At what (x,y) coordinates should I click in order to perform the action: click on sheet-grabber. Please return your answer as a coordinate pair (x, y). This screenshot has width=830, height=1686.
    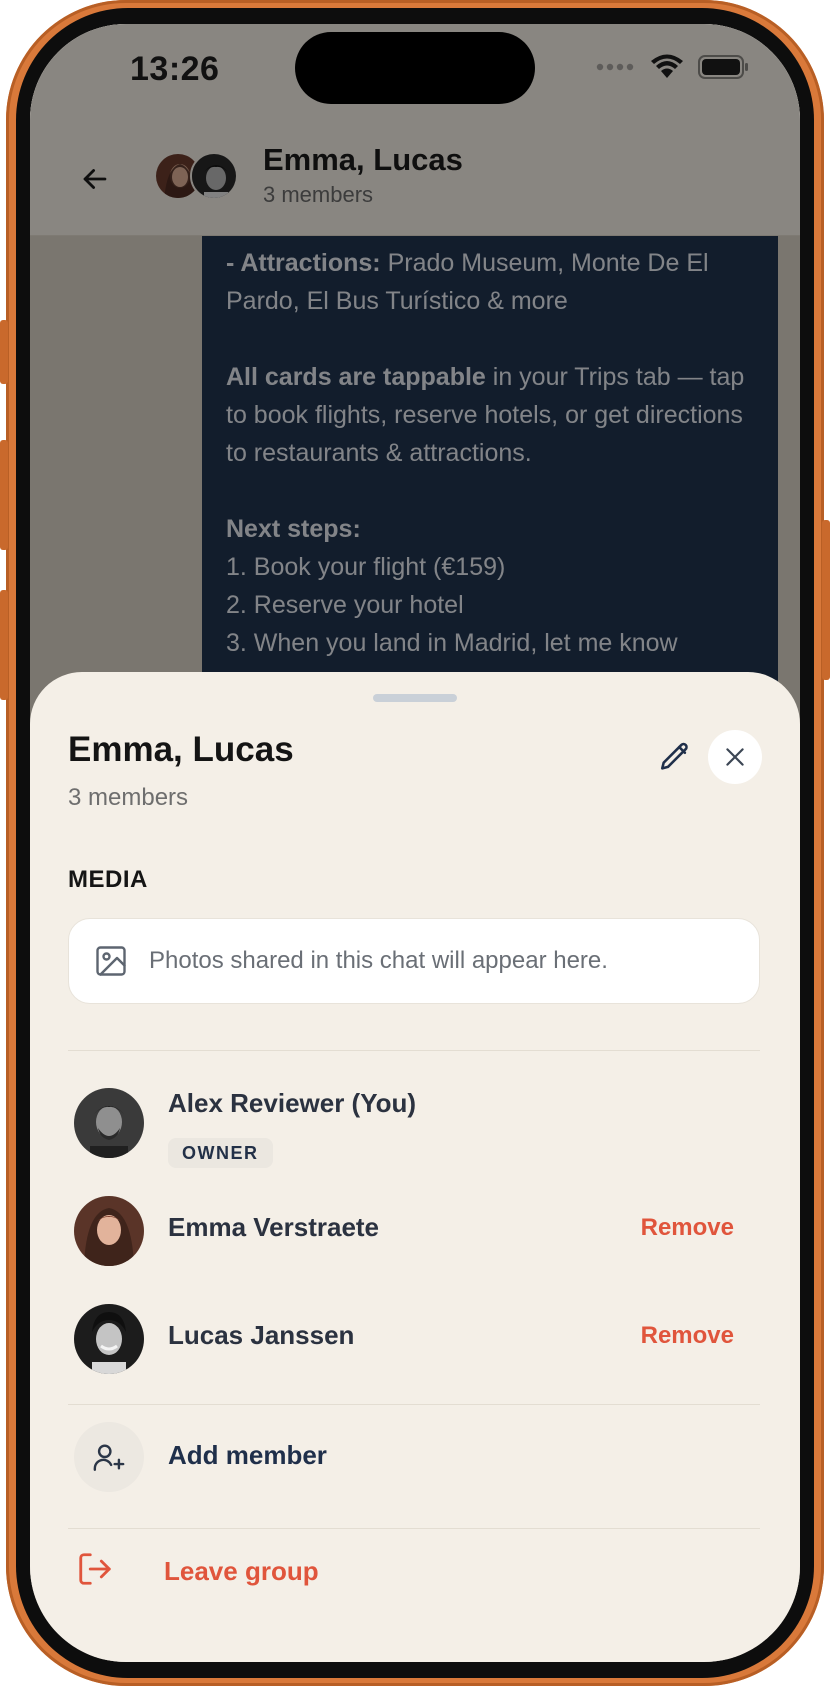
    Looking at the image, I should click on (415, 698).